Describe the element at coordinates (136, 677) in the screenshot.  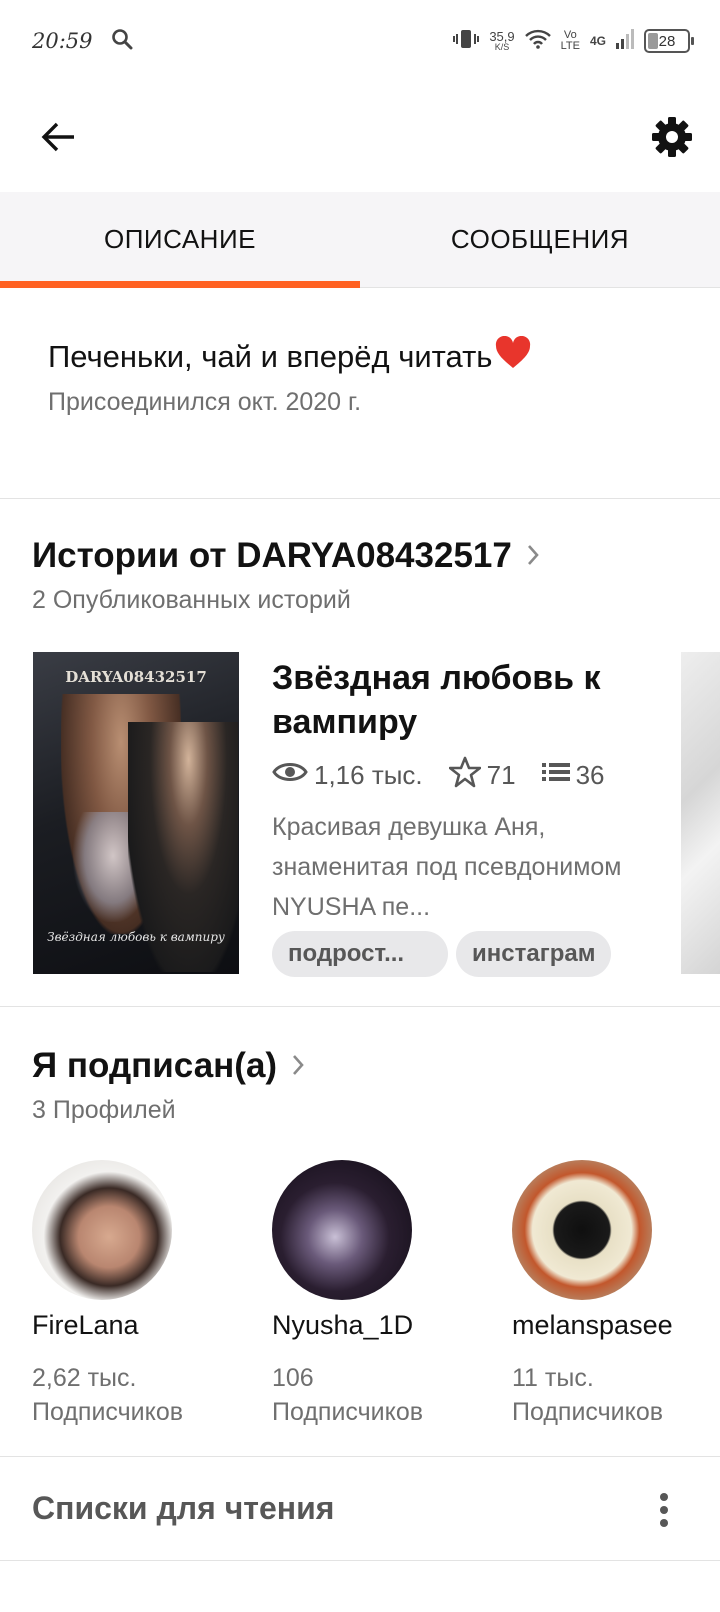
I see `cover-author-text: DARYA08432517` at that location.